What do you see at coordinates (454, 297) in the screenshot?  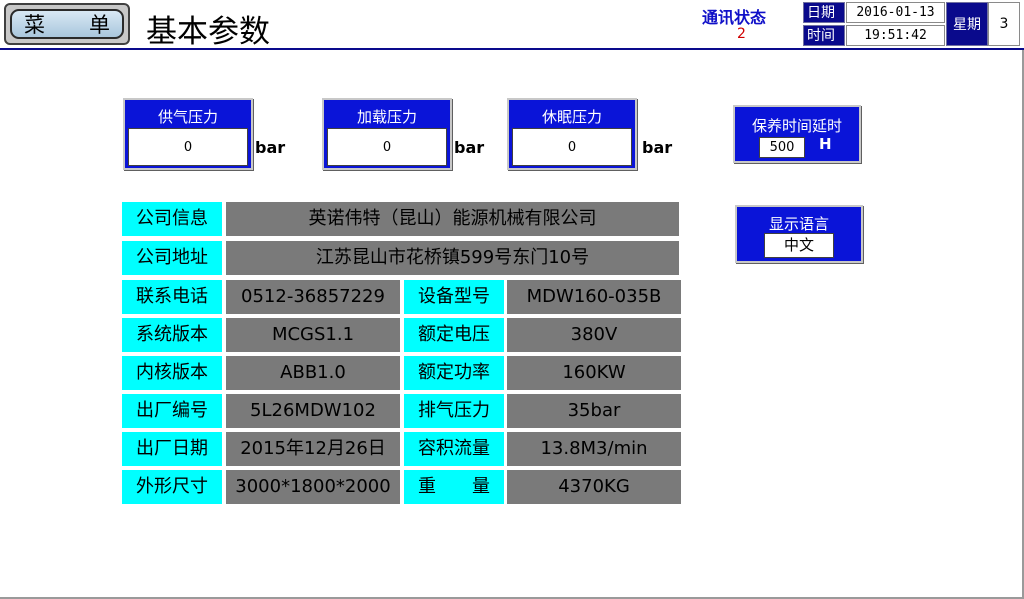 I see `table-row-label: 设备型号` at bounding box center [454, 297].